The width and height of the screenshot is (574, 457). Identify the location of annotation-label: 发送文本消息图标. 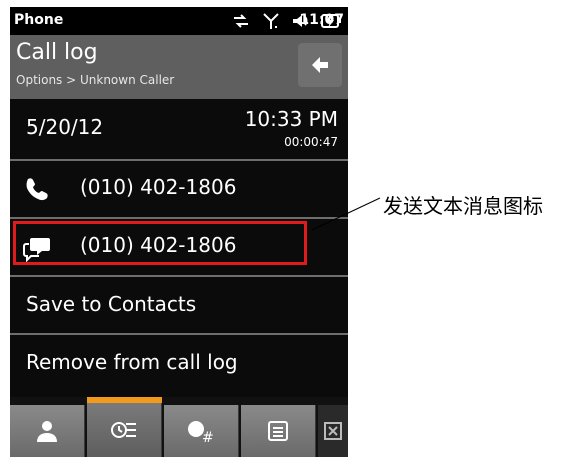
(463, 206).